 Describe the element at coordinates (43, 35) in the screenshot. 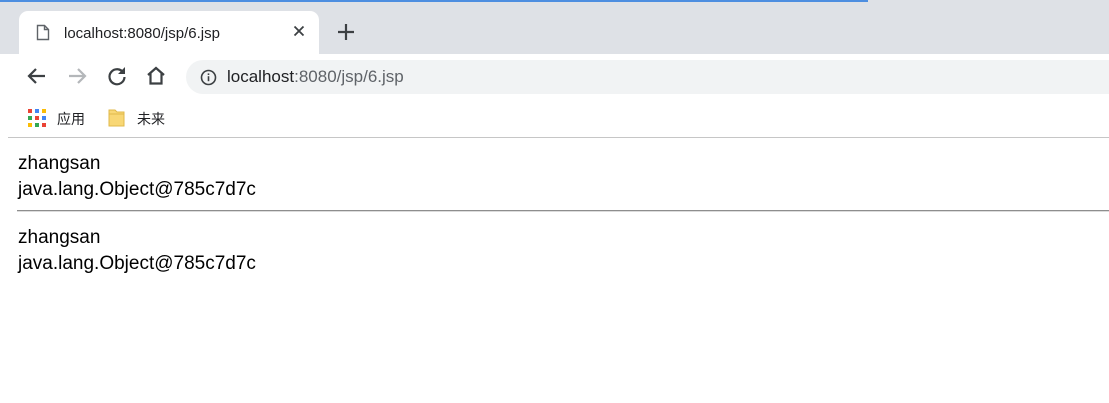

I see `page-icon` at that location.